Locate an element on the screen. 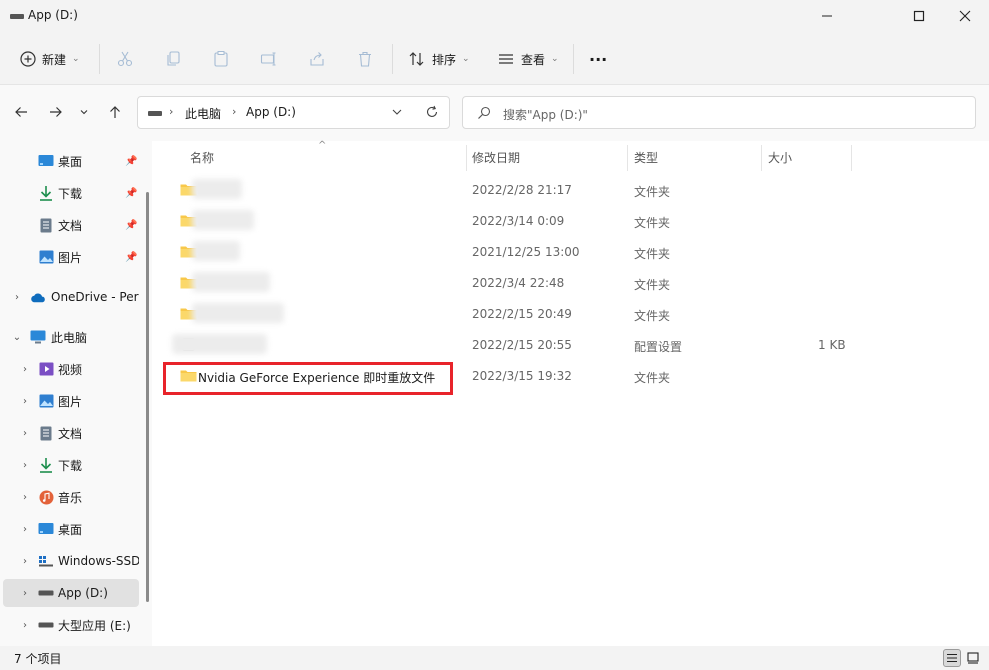 The image size is (989, 670). file-type: 文件夹 is located at coordinates (652, 378).